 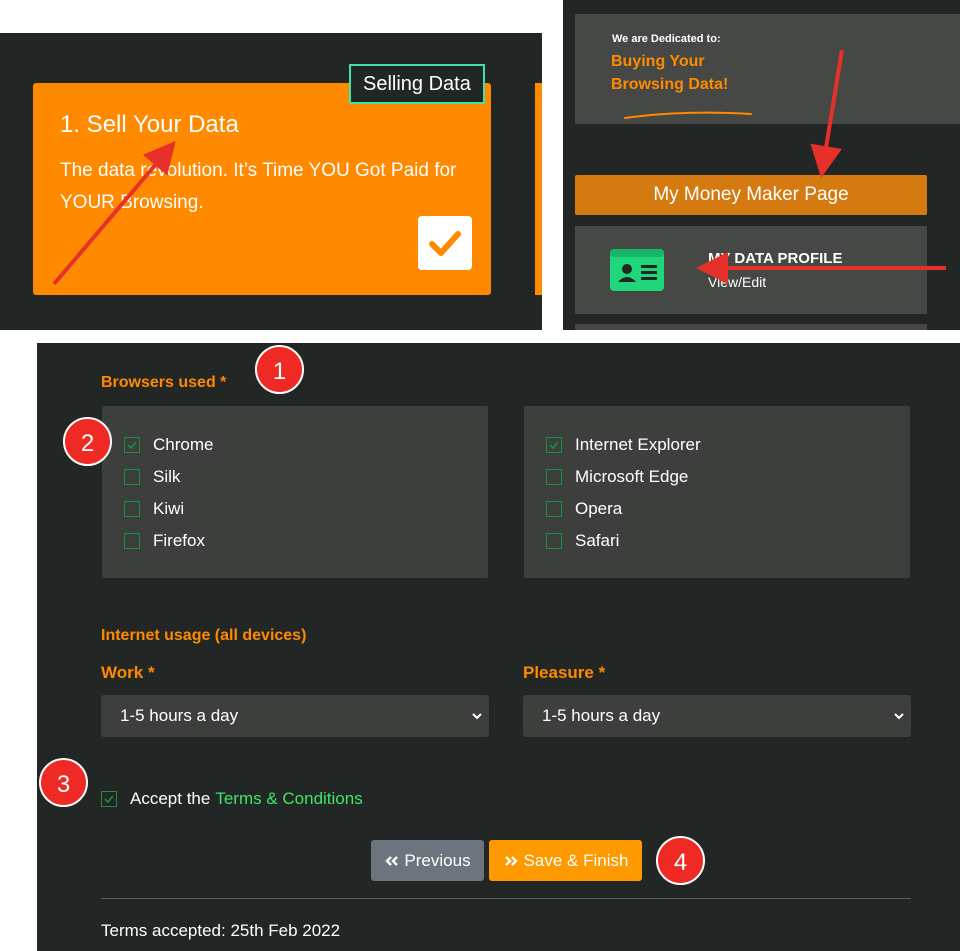 What do you see at coordinates (279, 369) in the screenshot?
I see `marker-1: 1` at bounding box center [279, 369].